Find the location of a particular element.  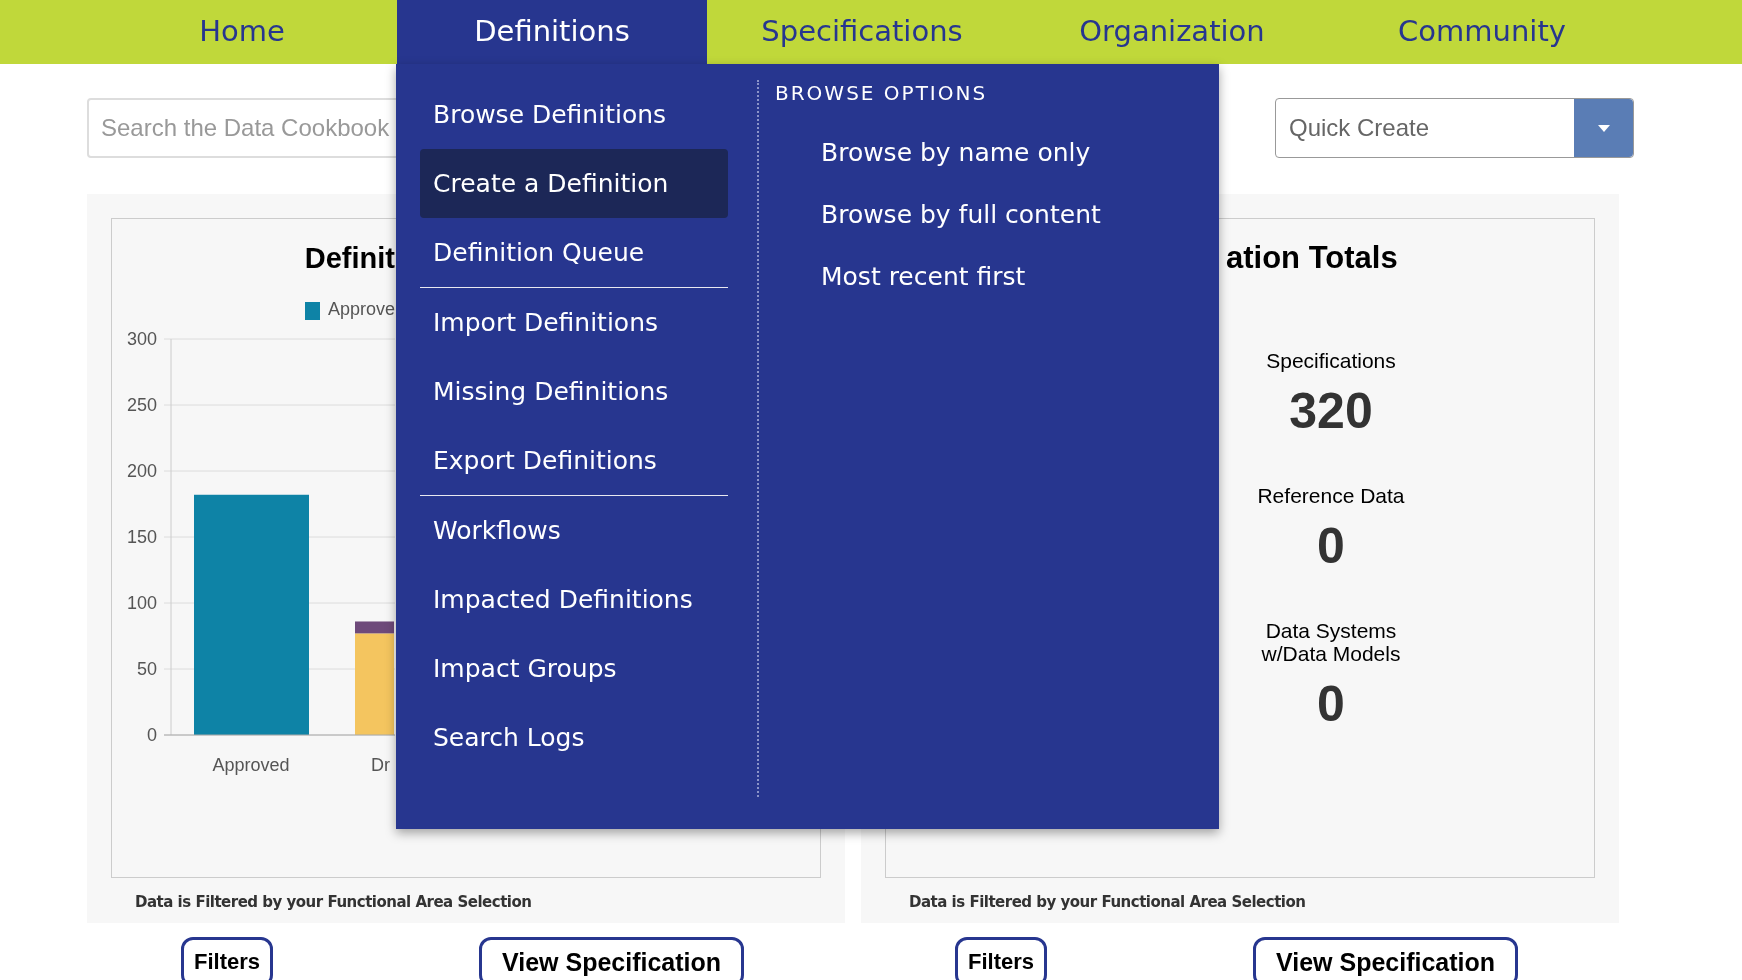

nav-tab: Definitions is located at coordinates (552, 32).